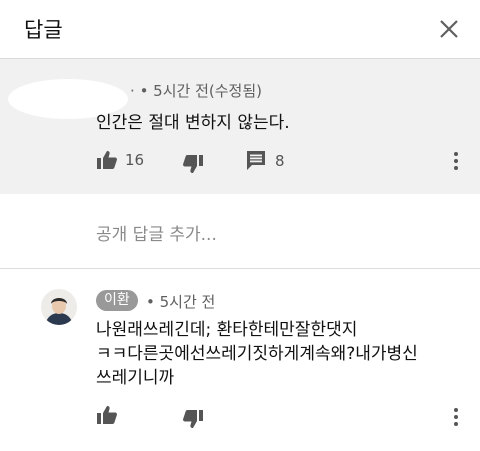 This screenshot has width=480, height=451. I want to click on author-name: ·, so click(132, 91).